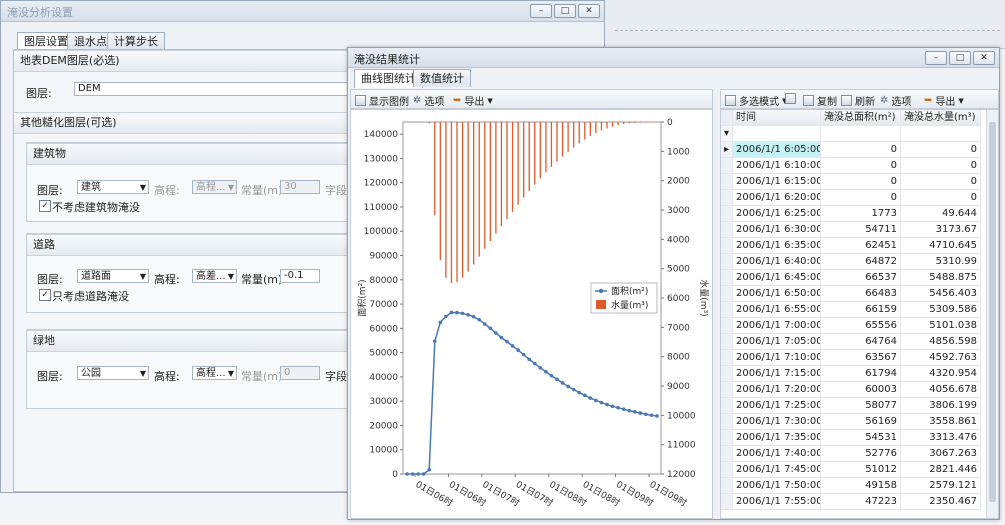 Image resolution: width=1005 pixels, height=525 pixels. I want to click on roads-const-input: -0.1, so click(300, 276).